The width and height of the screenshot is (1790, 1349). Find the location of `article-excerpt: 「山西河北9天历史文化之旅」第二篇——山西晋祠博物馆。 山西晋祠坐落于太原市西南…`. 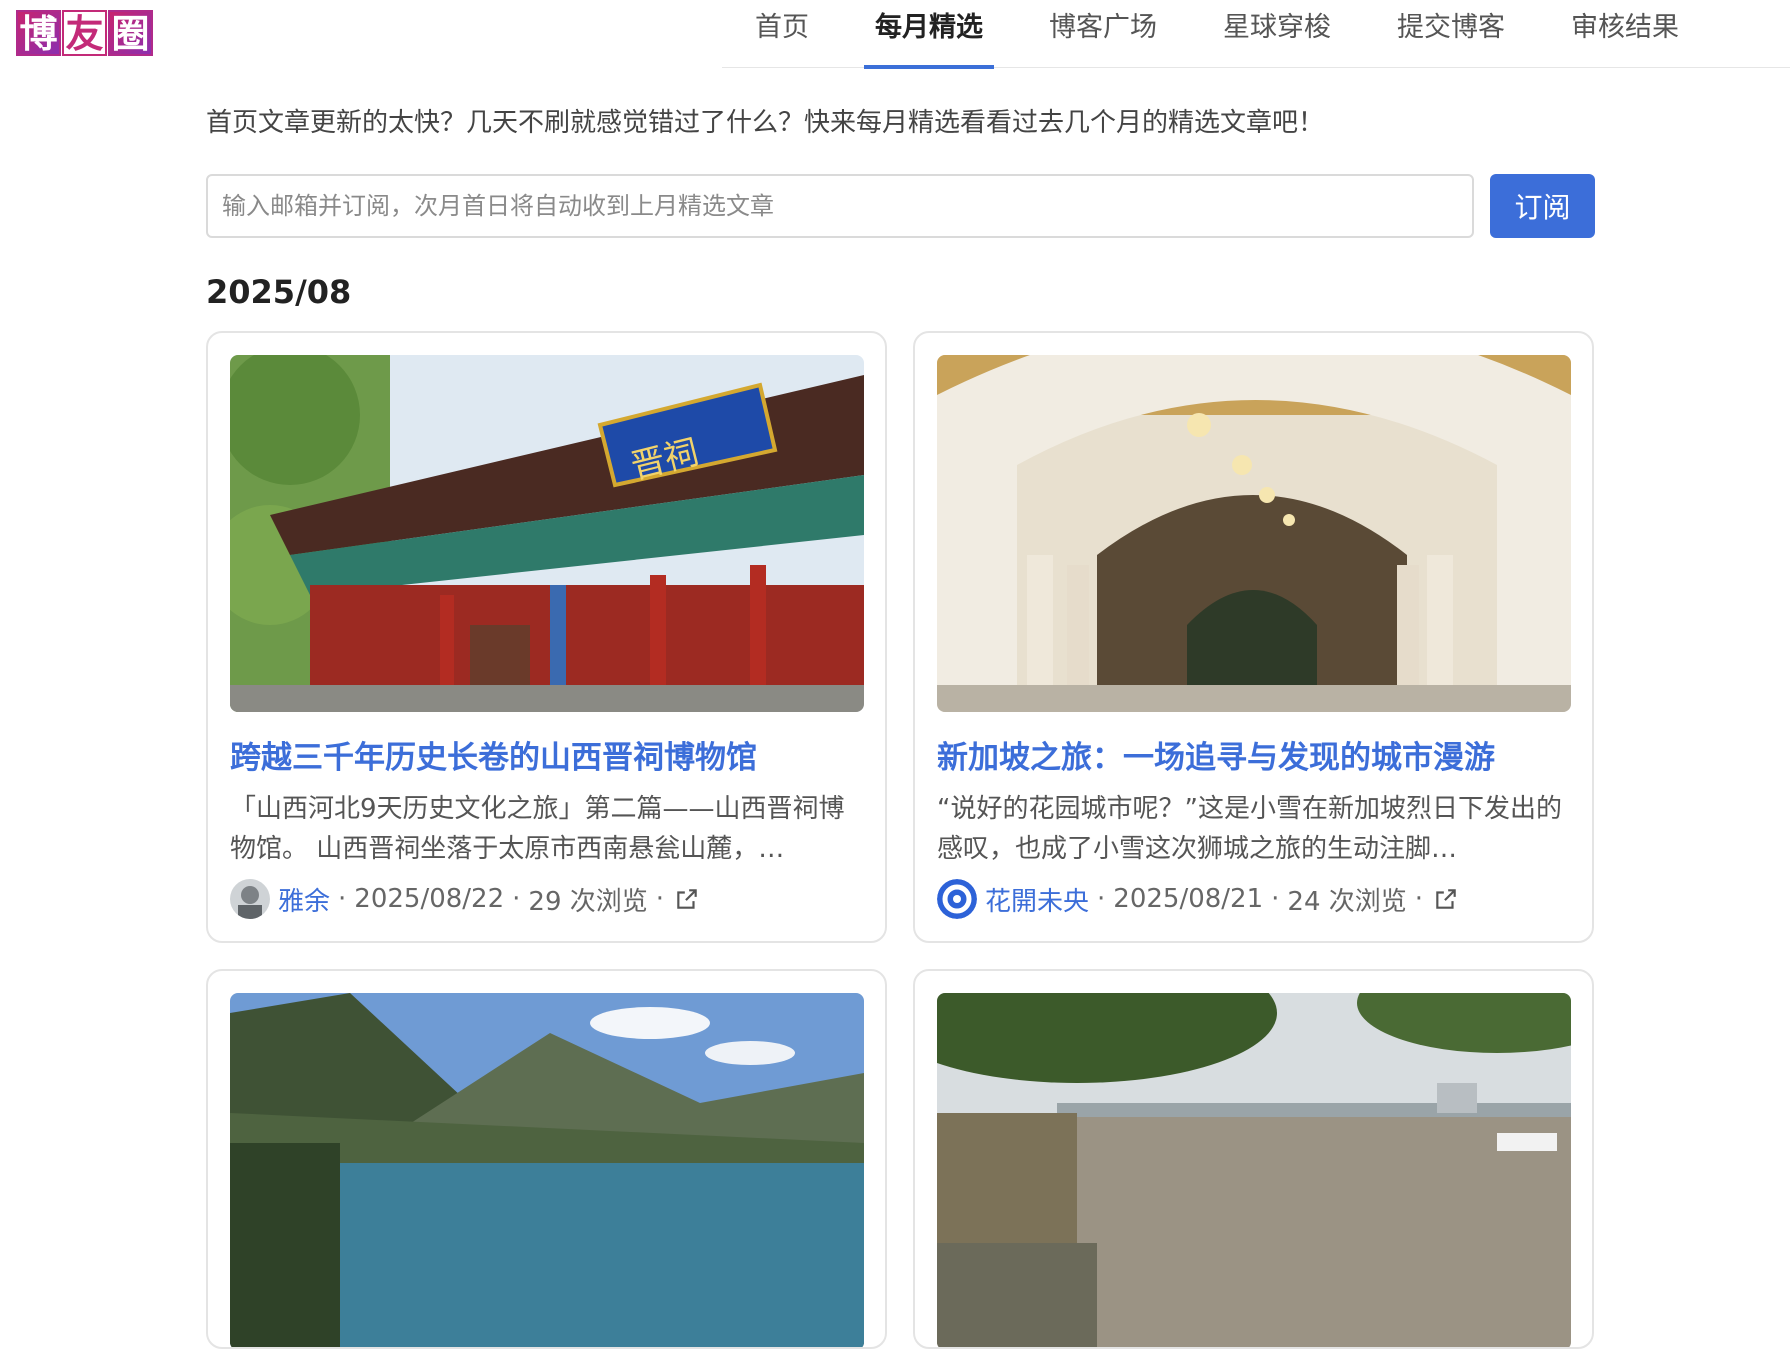

article-excerpt: 「山西河北9天历史文化之旅」第二篇——山西晋祠博物馆。 山西晋祠坐落于太原市西南… is located at coordinates (537, 829).